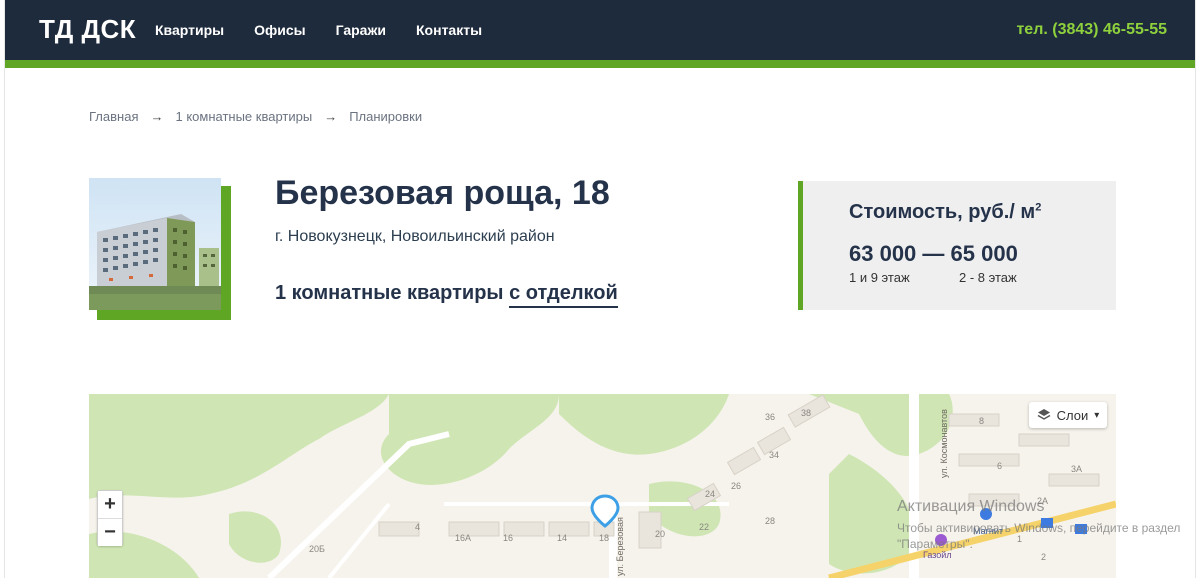  Describe the element at coordinates (942, 212) in the screenshot. I see `price-title-text: Стоимость, руб./ м` at that location.